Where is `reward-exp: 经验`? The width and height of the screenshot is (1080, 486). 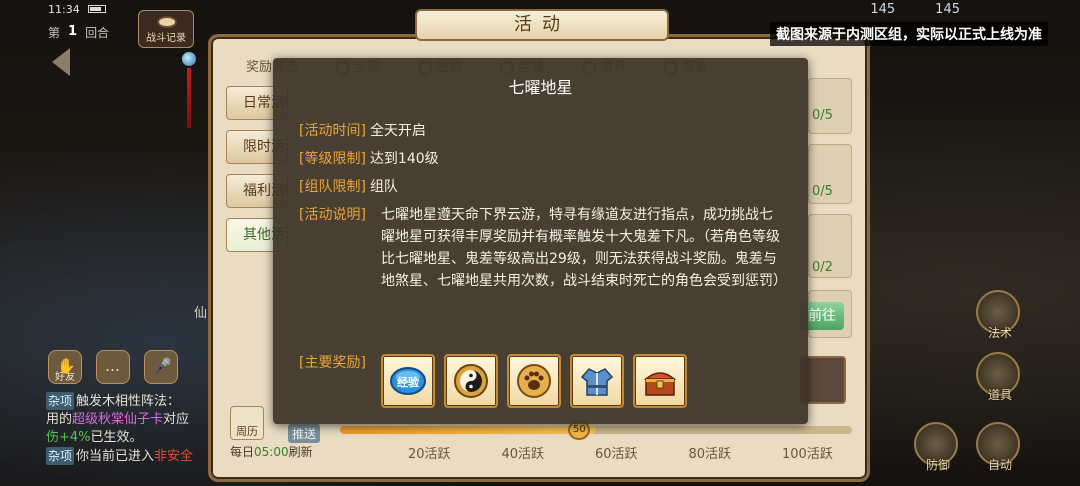 reward-exp: 经验 is located at coordinates (408, 381).